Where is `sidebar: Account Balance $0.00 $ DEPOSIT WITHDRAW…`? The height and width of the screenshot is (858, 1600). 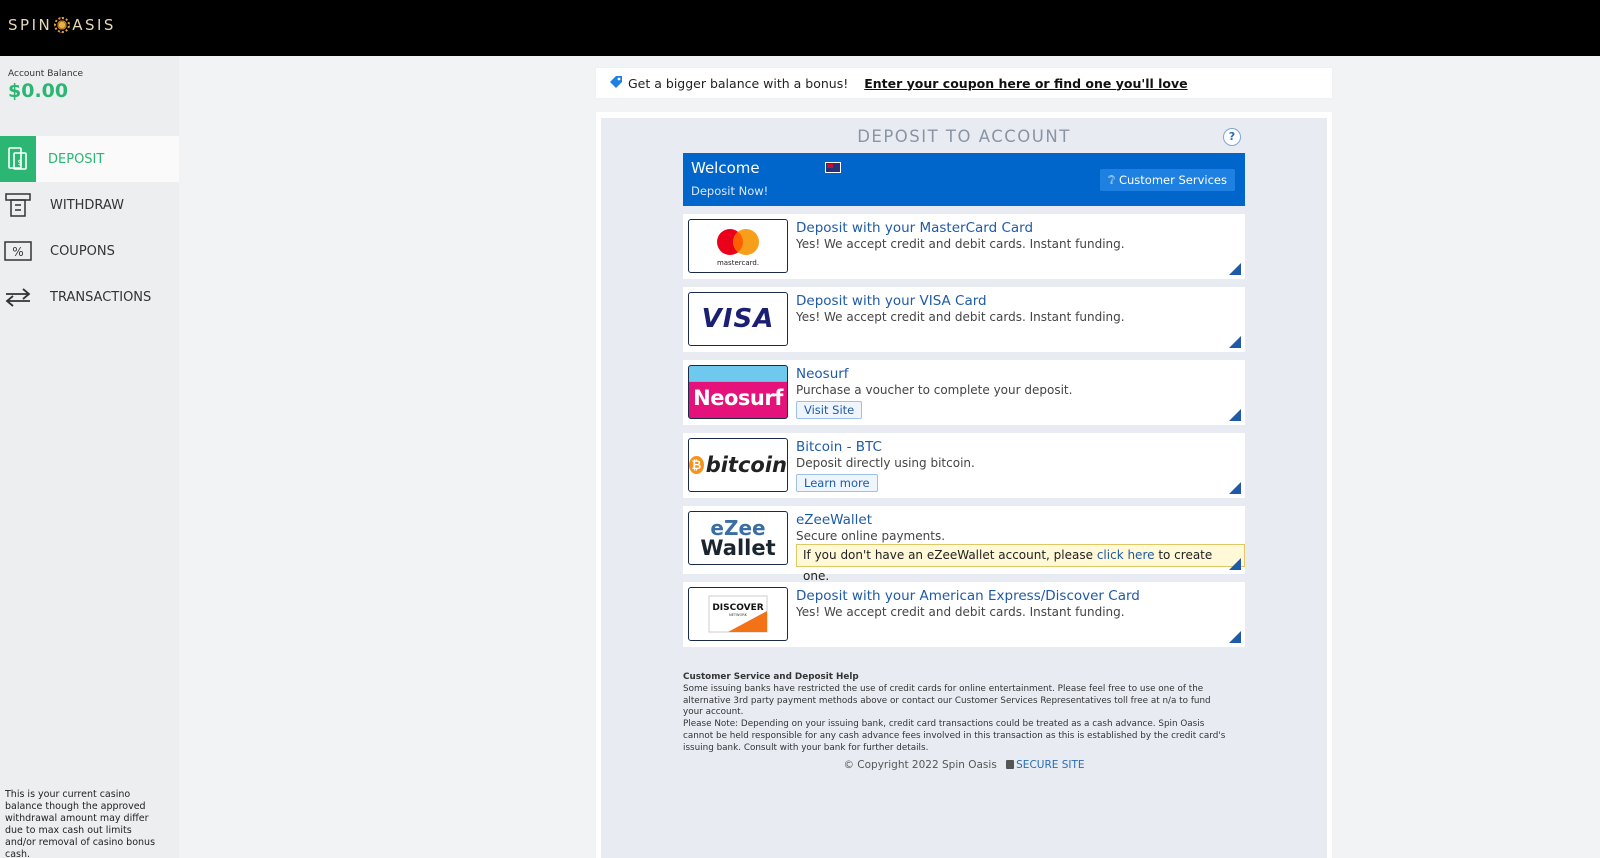
sidebar: Account Balance $0.00 $ DEPOSIT WITHDRAW… is located at coordinates (89, 457).